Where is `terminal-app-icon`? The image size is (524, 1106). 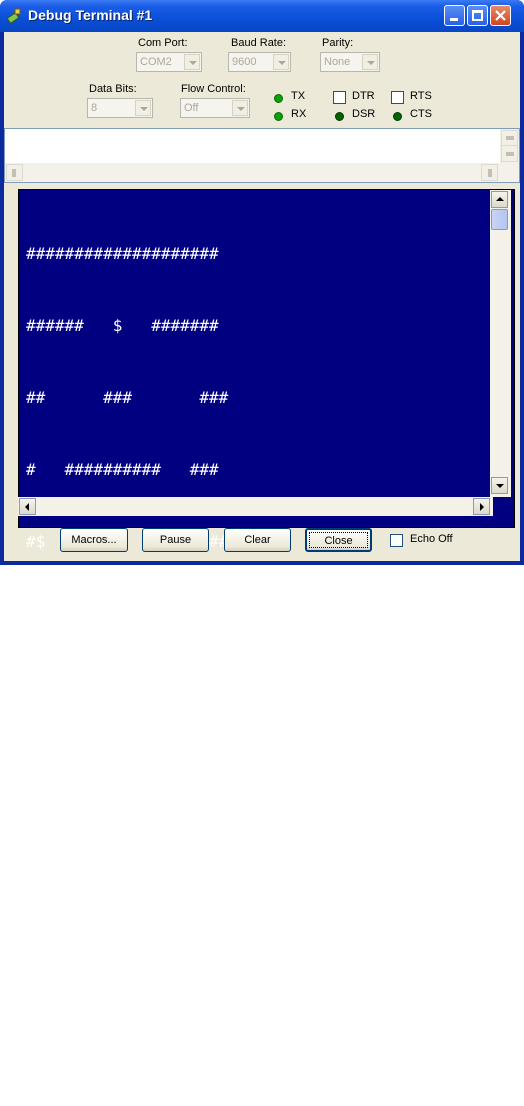
terminal-app-icon is located at coordinates (13, 16).